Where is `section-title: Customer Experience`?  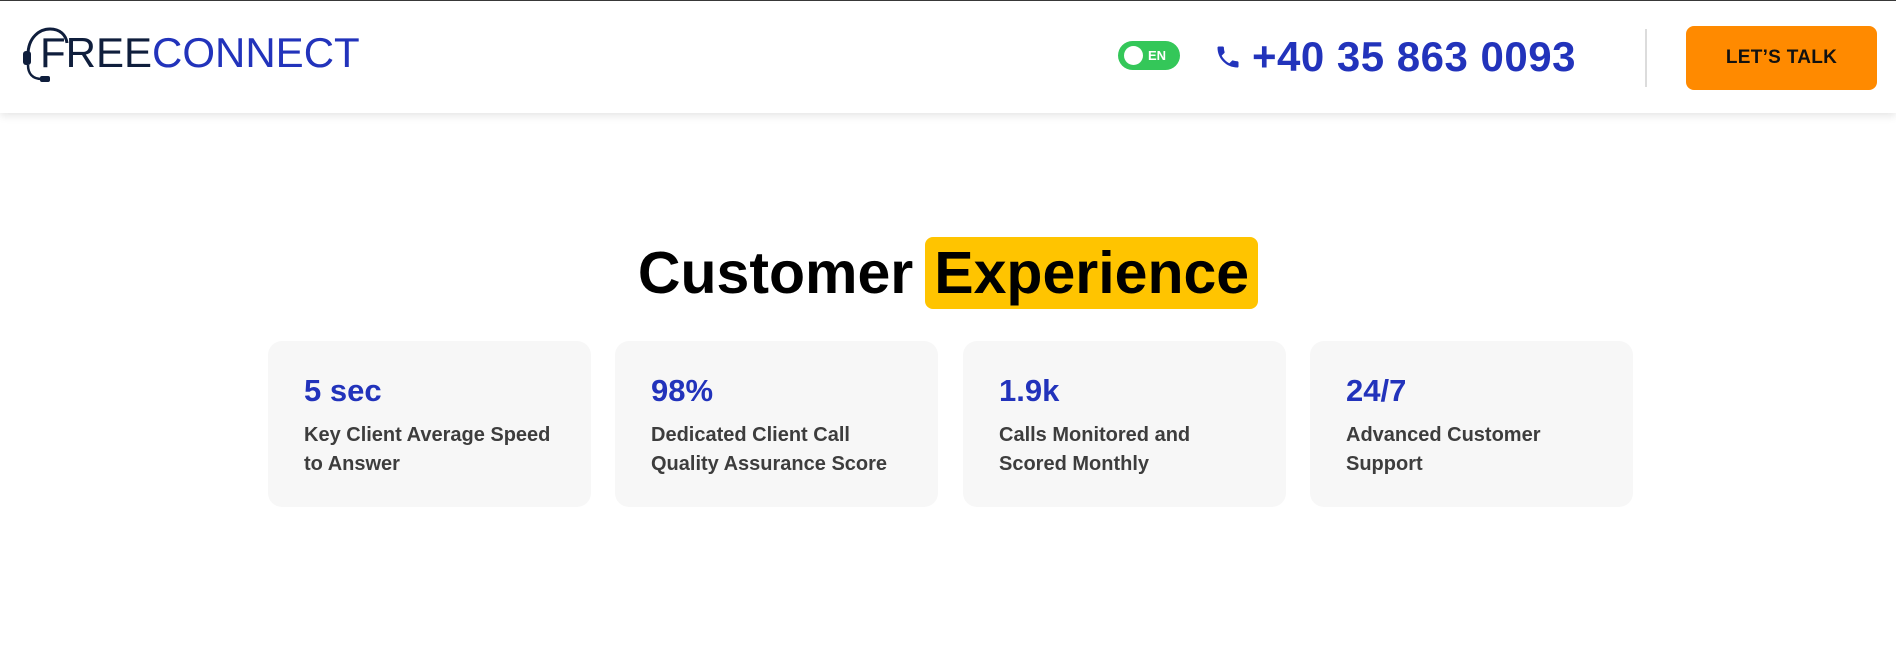 section-title: Customer Experience is located at coordinates (948, 271).